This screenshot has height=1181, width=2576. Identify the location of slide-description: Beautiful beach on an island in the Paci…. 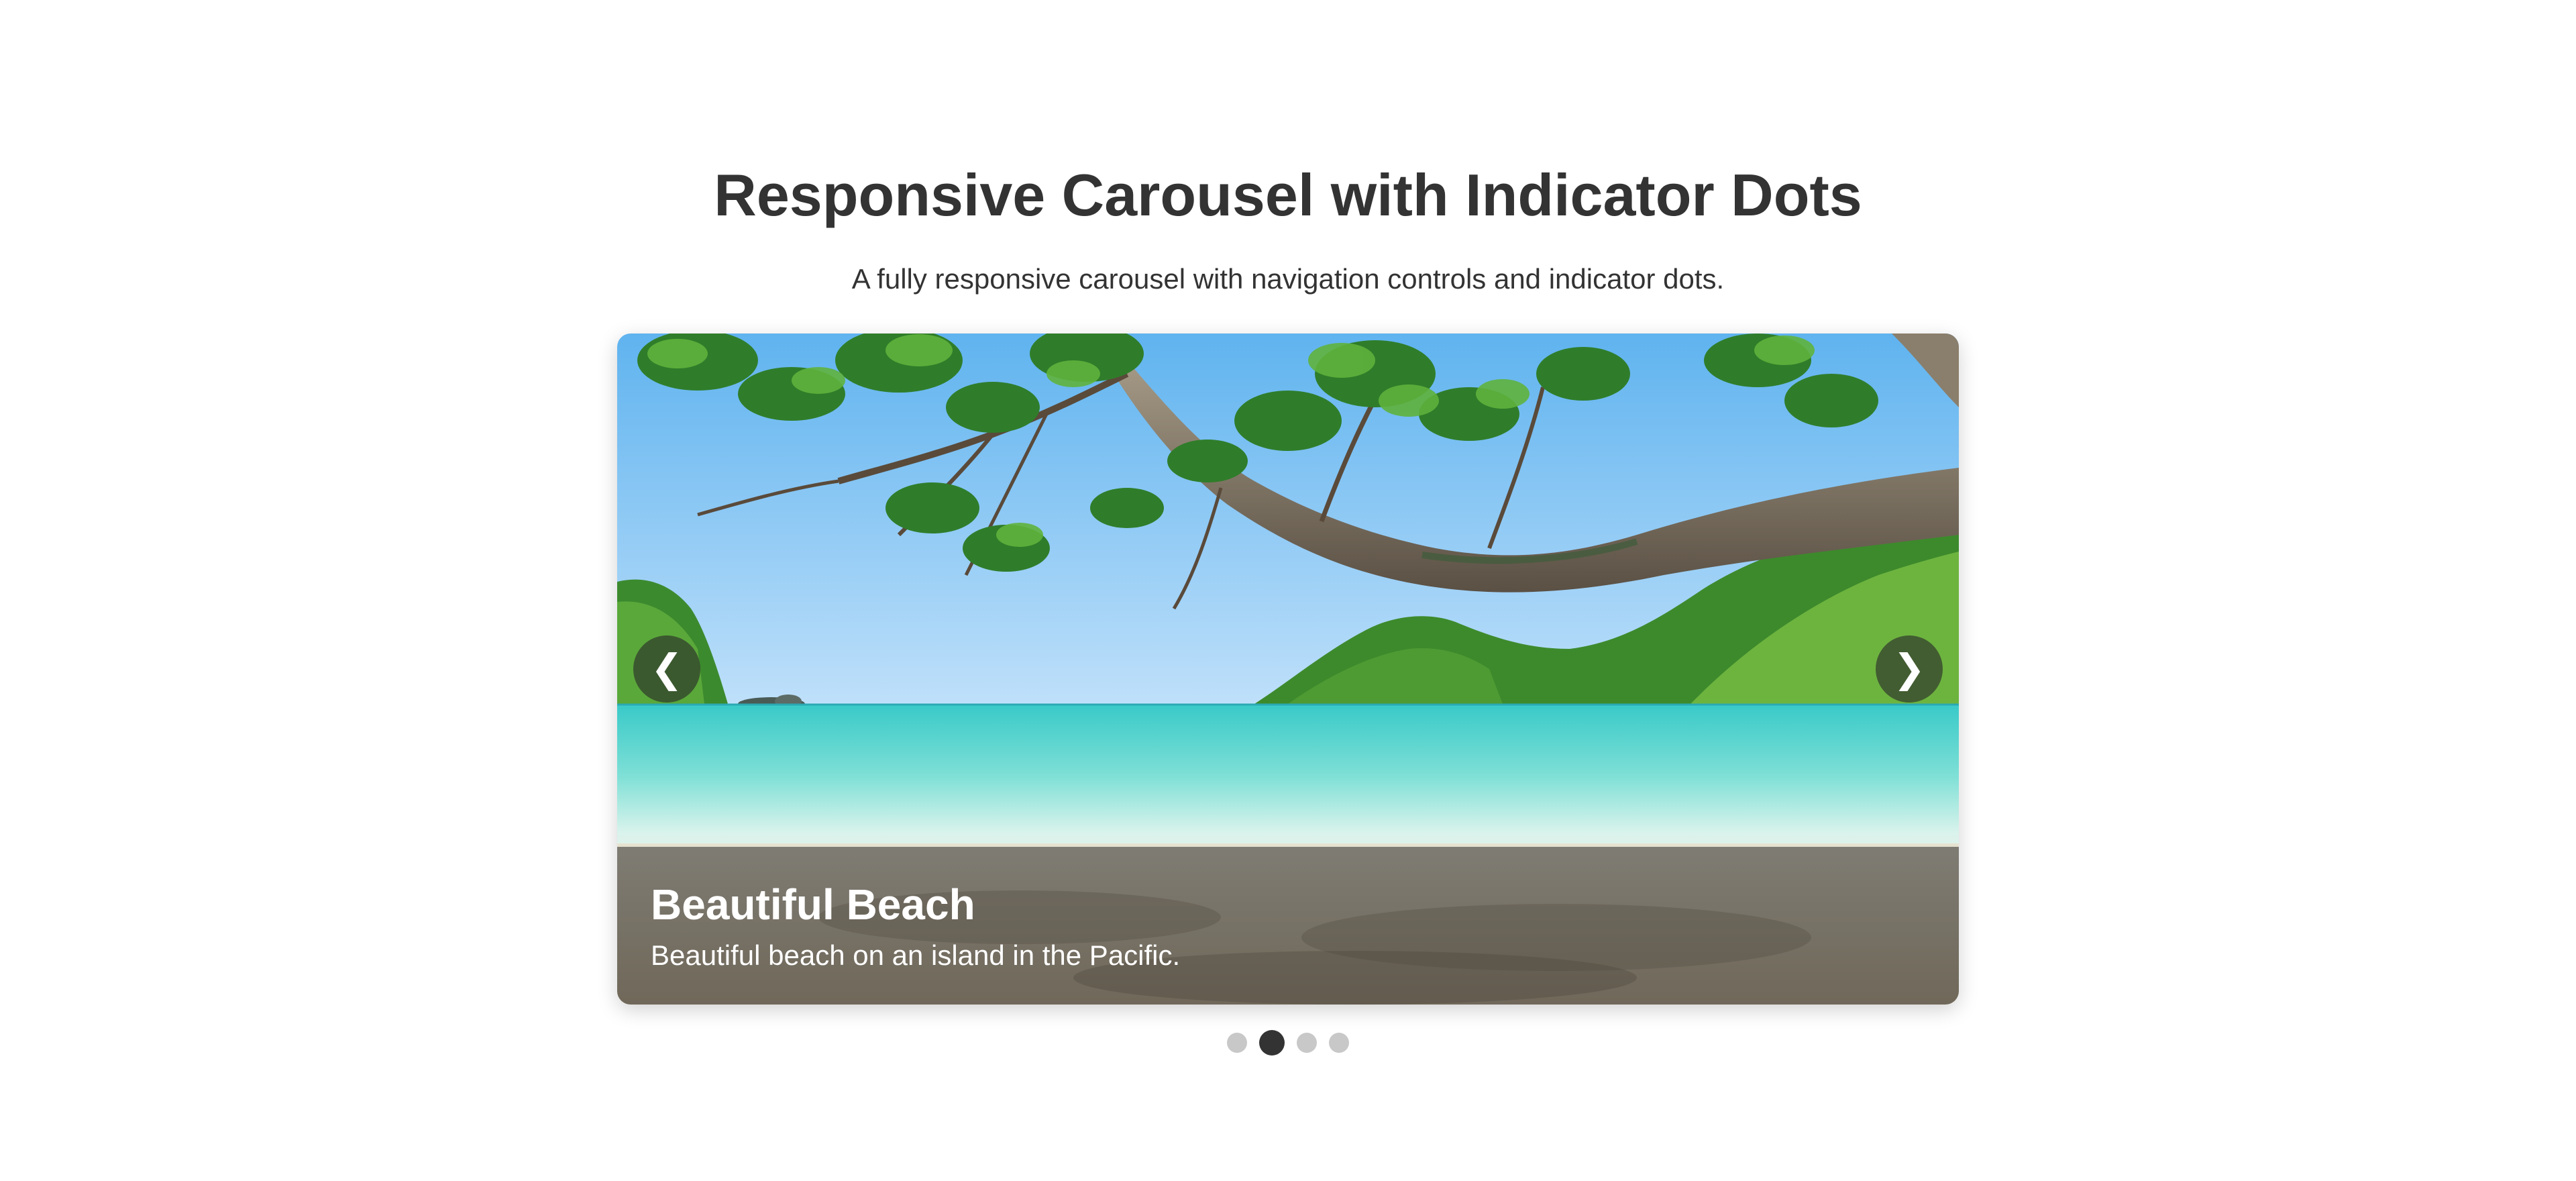
(916, 955).